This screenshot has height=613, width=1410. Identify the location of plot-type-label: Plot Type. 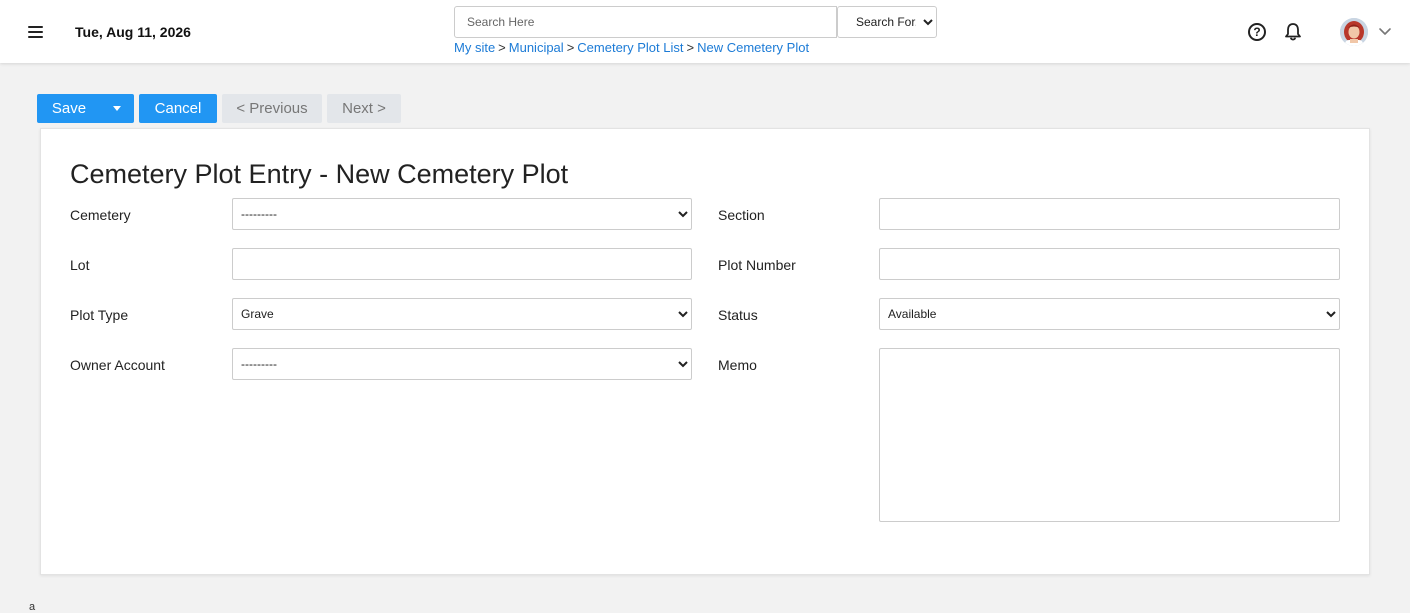
(99, 315).